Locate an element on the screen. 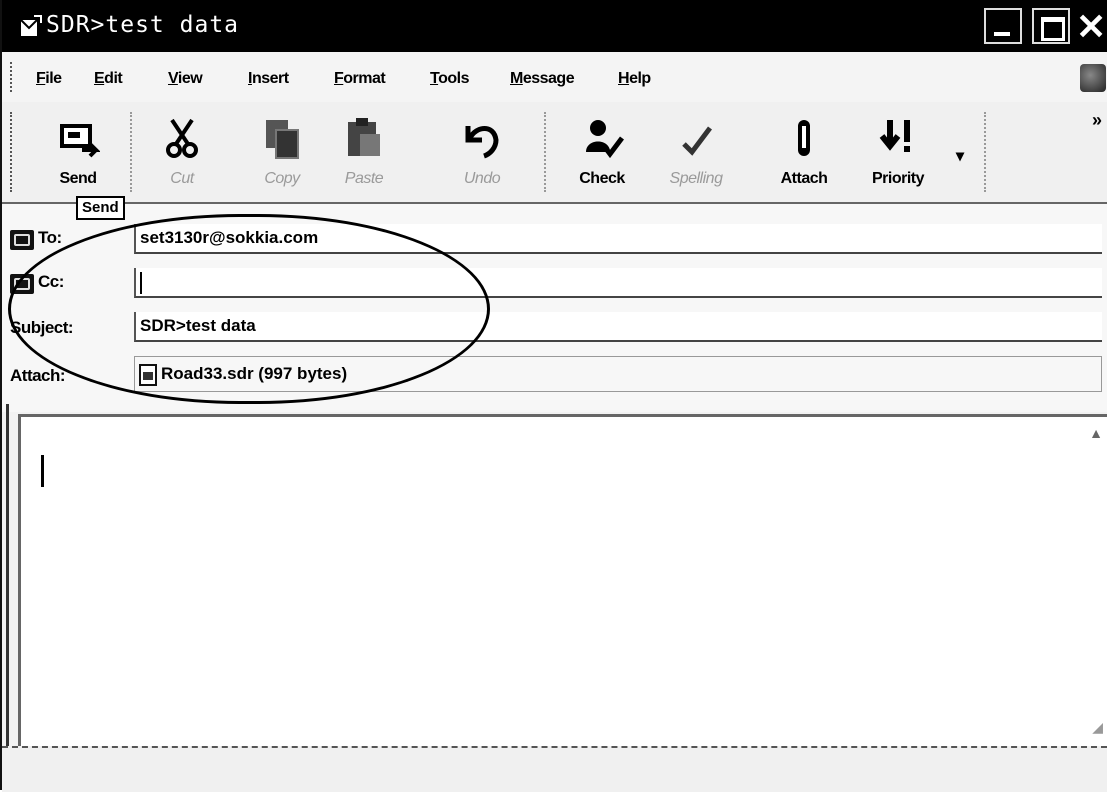  attach-button: Attach is located at coordinates (804, 152).